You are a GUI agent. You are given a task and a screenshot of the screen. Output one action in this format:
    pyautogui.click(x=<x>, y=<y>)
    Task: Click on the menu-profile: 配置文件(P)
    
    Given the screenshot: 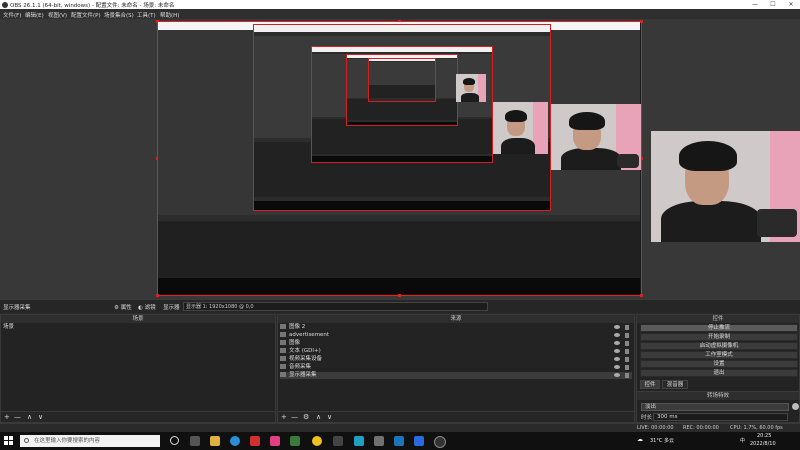 What is the action you would take?
    pyautogui.click(x=86, y=15)
    